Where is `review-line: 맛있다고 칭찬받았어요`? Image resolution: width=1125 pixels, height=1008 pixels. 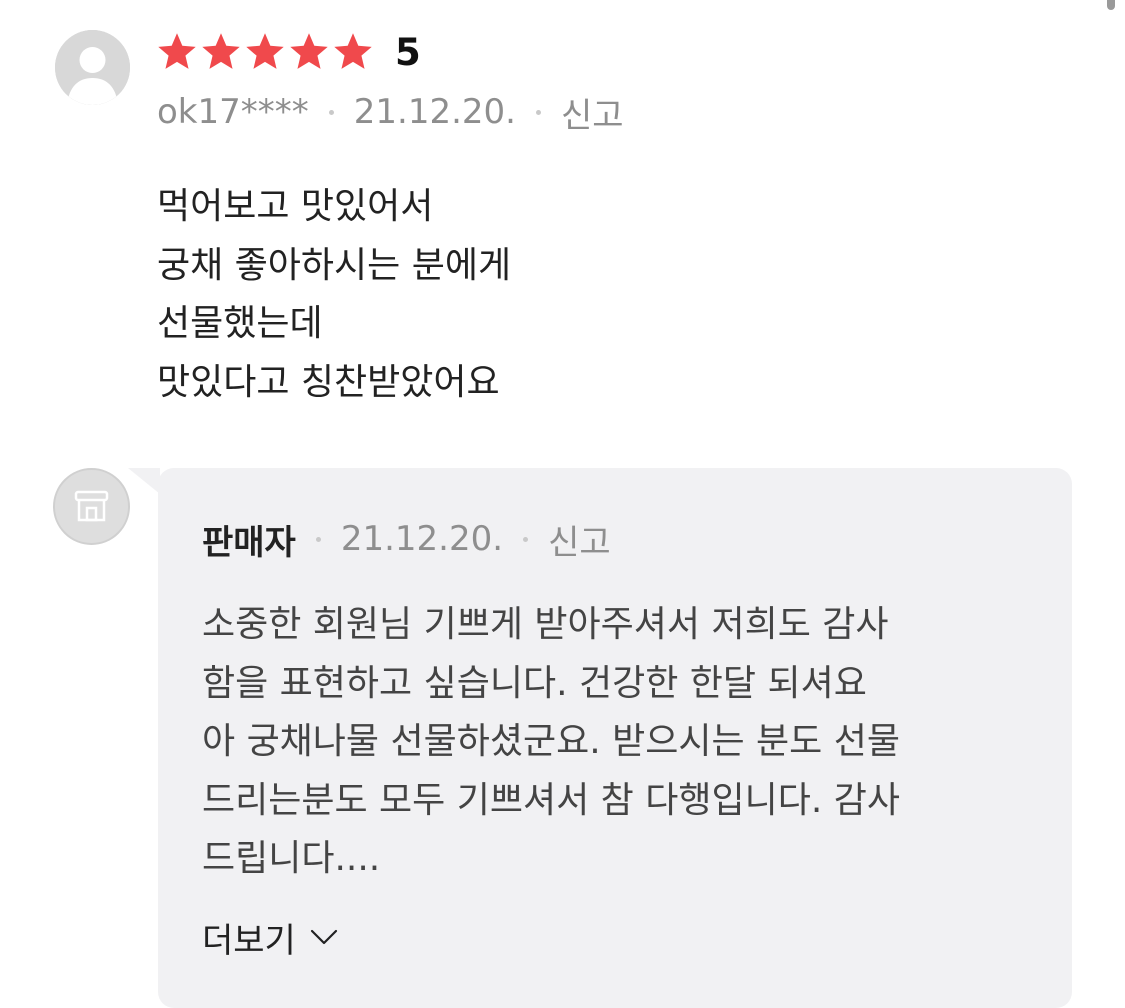 review-line: 맛있다고 칭찬받았어요 is located at coordinates (328, 382).